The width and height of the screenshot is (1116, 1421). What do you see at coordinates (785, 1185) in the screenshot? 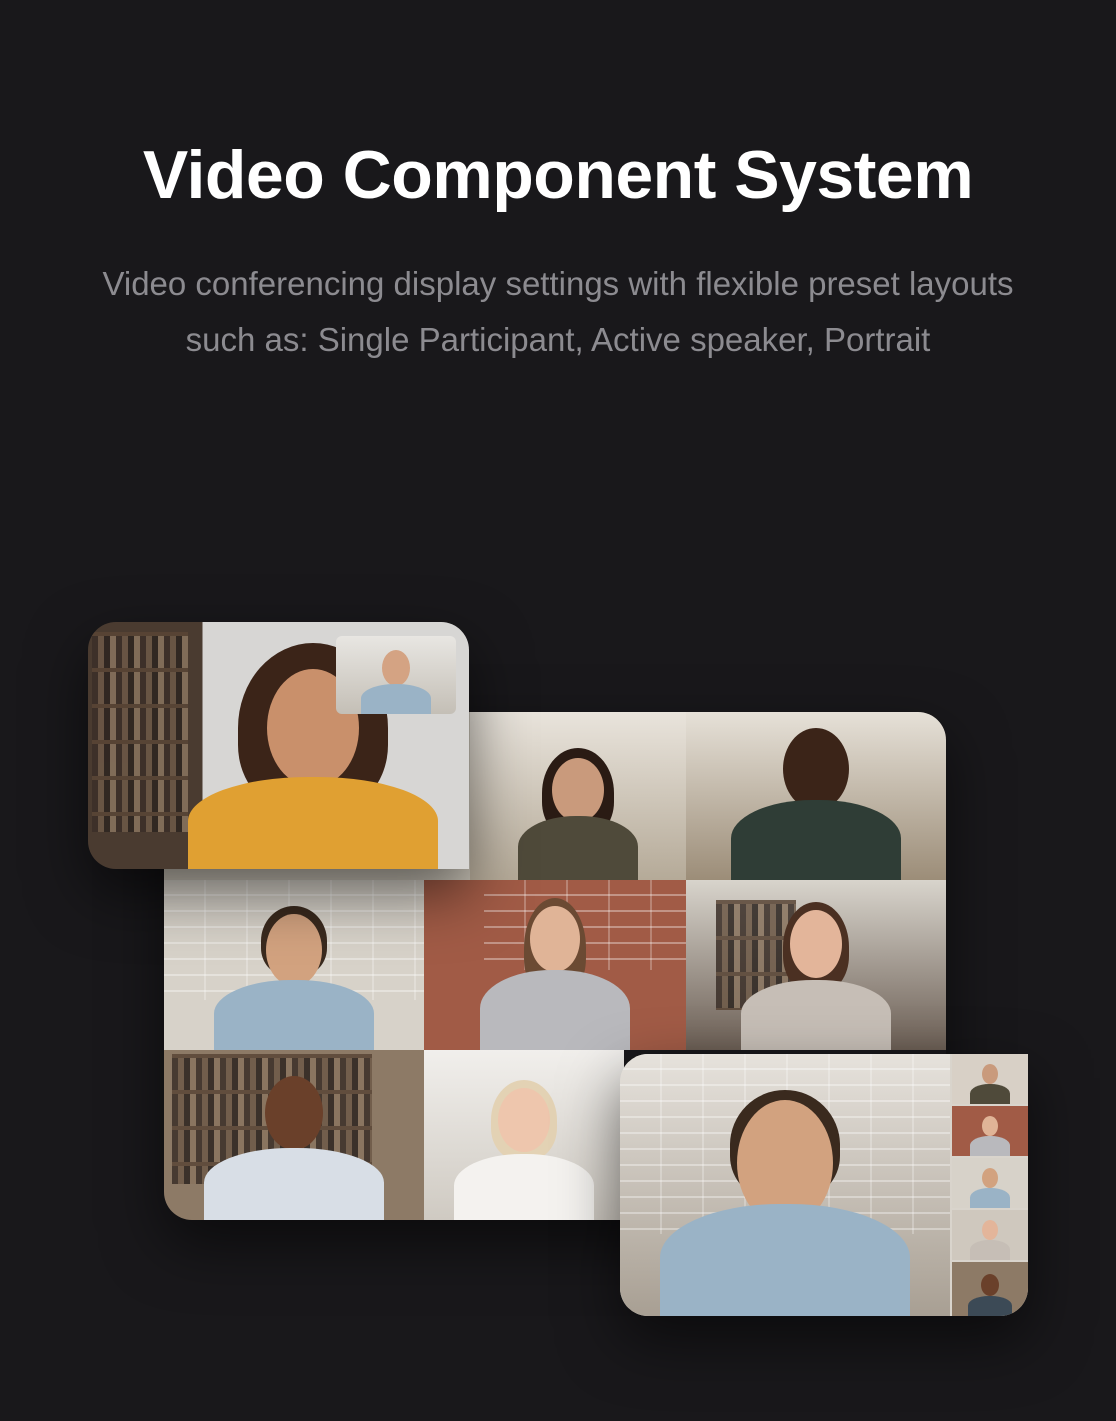
I see `active-speaker-tile` at bounding box center [785, 1185].